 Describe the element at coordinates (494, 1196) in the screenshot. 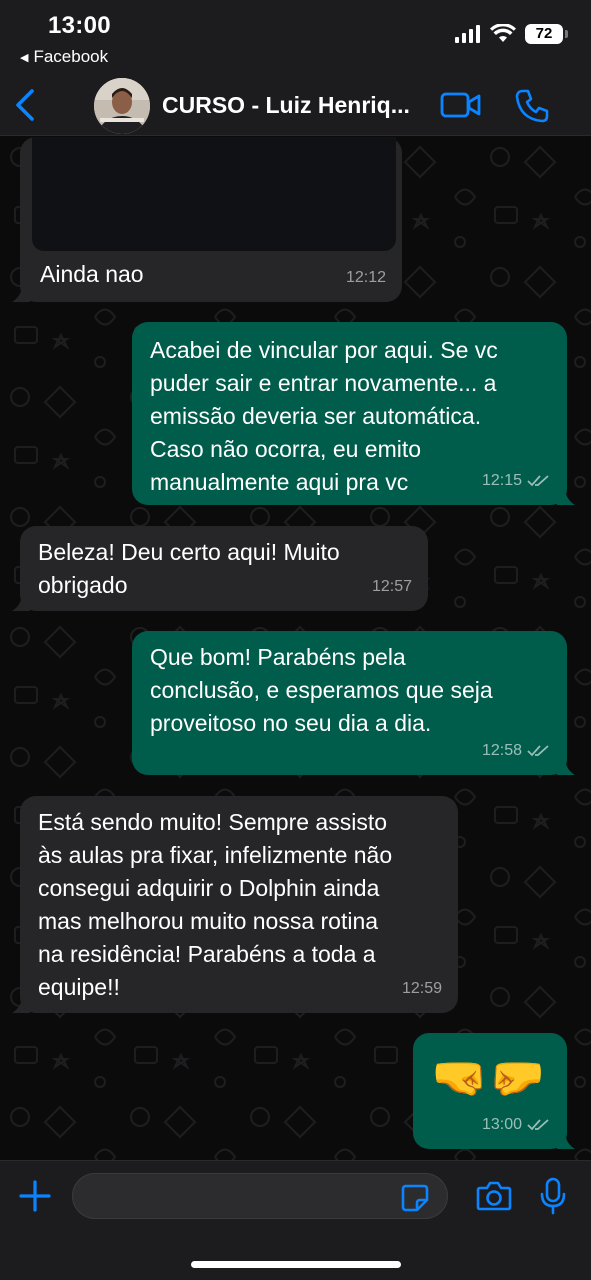

I see `camera-icon` at that location.